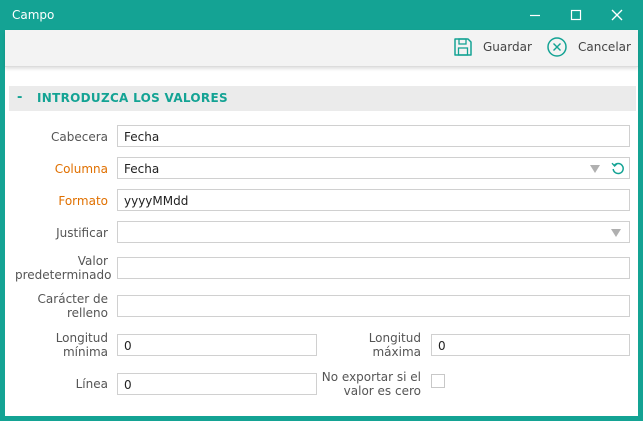  I want to click on valor-predeterminado-label-line2: predeterminado, so click(63, 275).